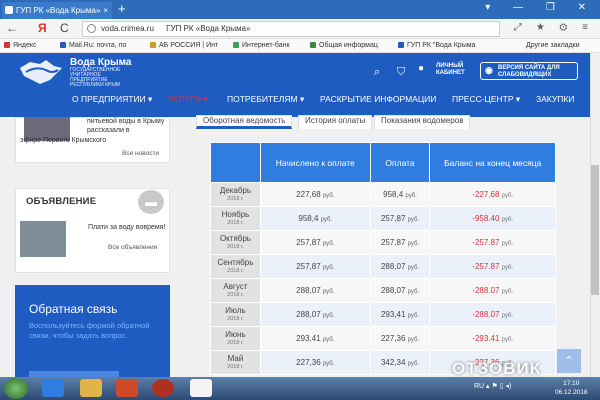 Image resolution: width=600 pixels, height=400 pixels. I want to click on bookmark-general-info: Общая информац, so click(344, 45).